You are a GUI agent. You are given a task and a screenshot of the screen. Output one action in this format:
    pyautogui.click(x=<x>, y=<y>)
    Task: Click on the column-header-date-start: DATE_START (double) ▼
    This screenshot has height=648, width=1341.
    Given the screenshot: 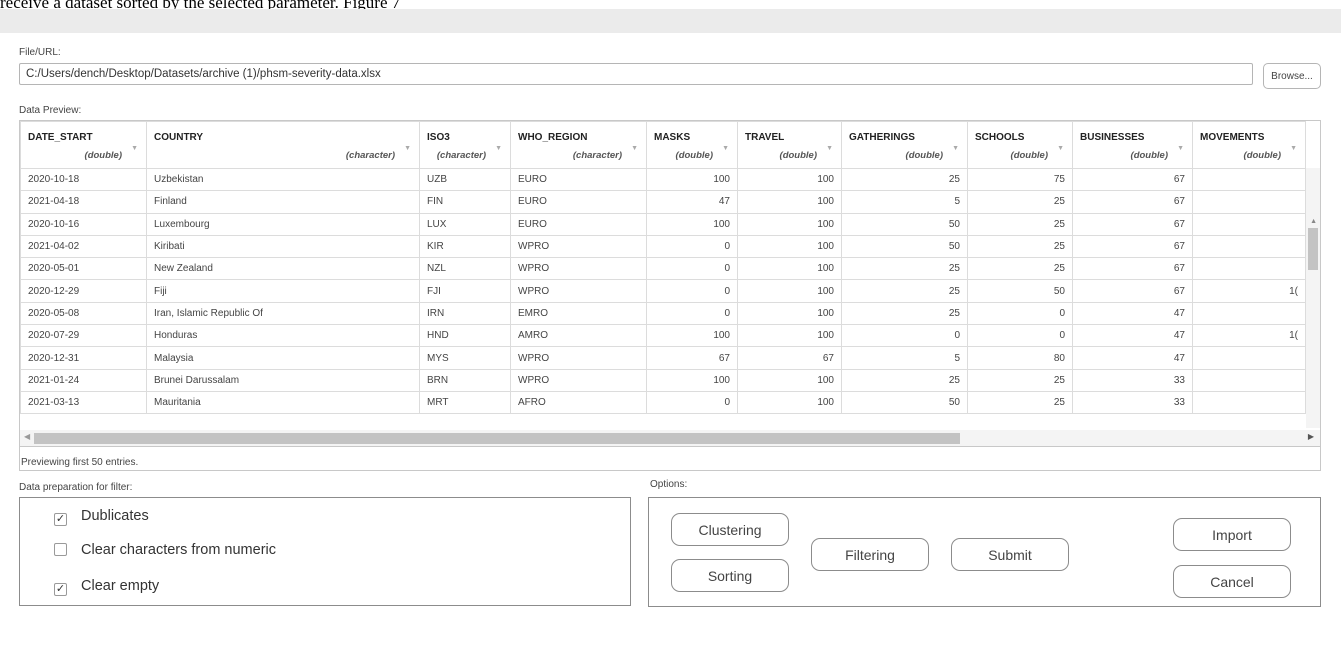 What is the action you would take?
    pyautogui.click(x=83, y=145)
    